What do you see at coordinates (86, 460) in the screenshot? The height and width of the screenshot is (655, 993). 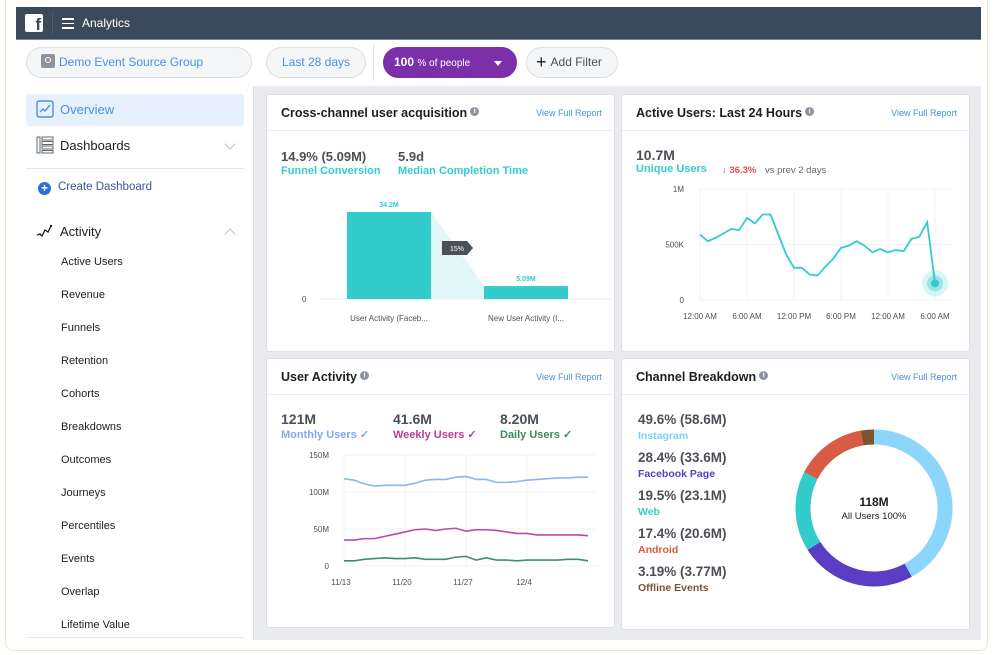 I see `sidebar-subitem-outcomes: Outcomes` at bounding box center [86, 460].